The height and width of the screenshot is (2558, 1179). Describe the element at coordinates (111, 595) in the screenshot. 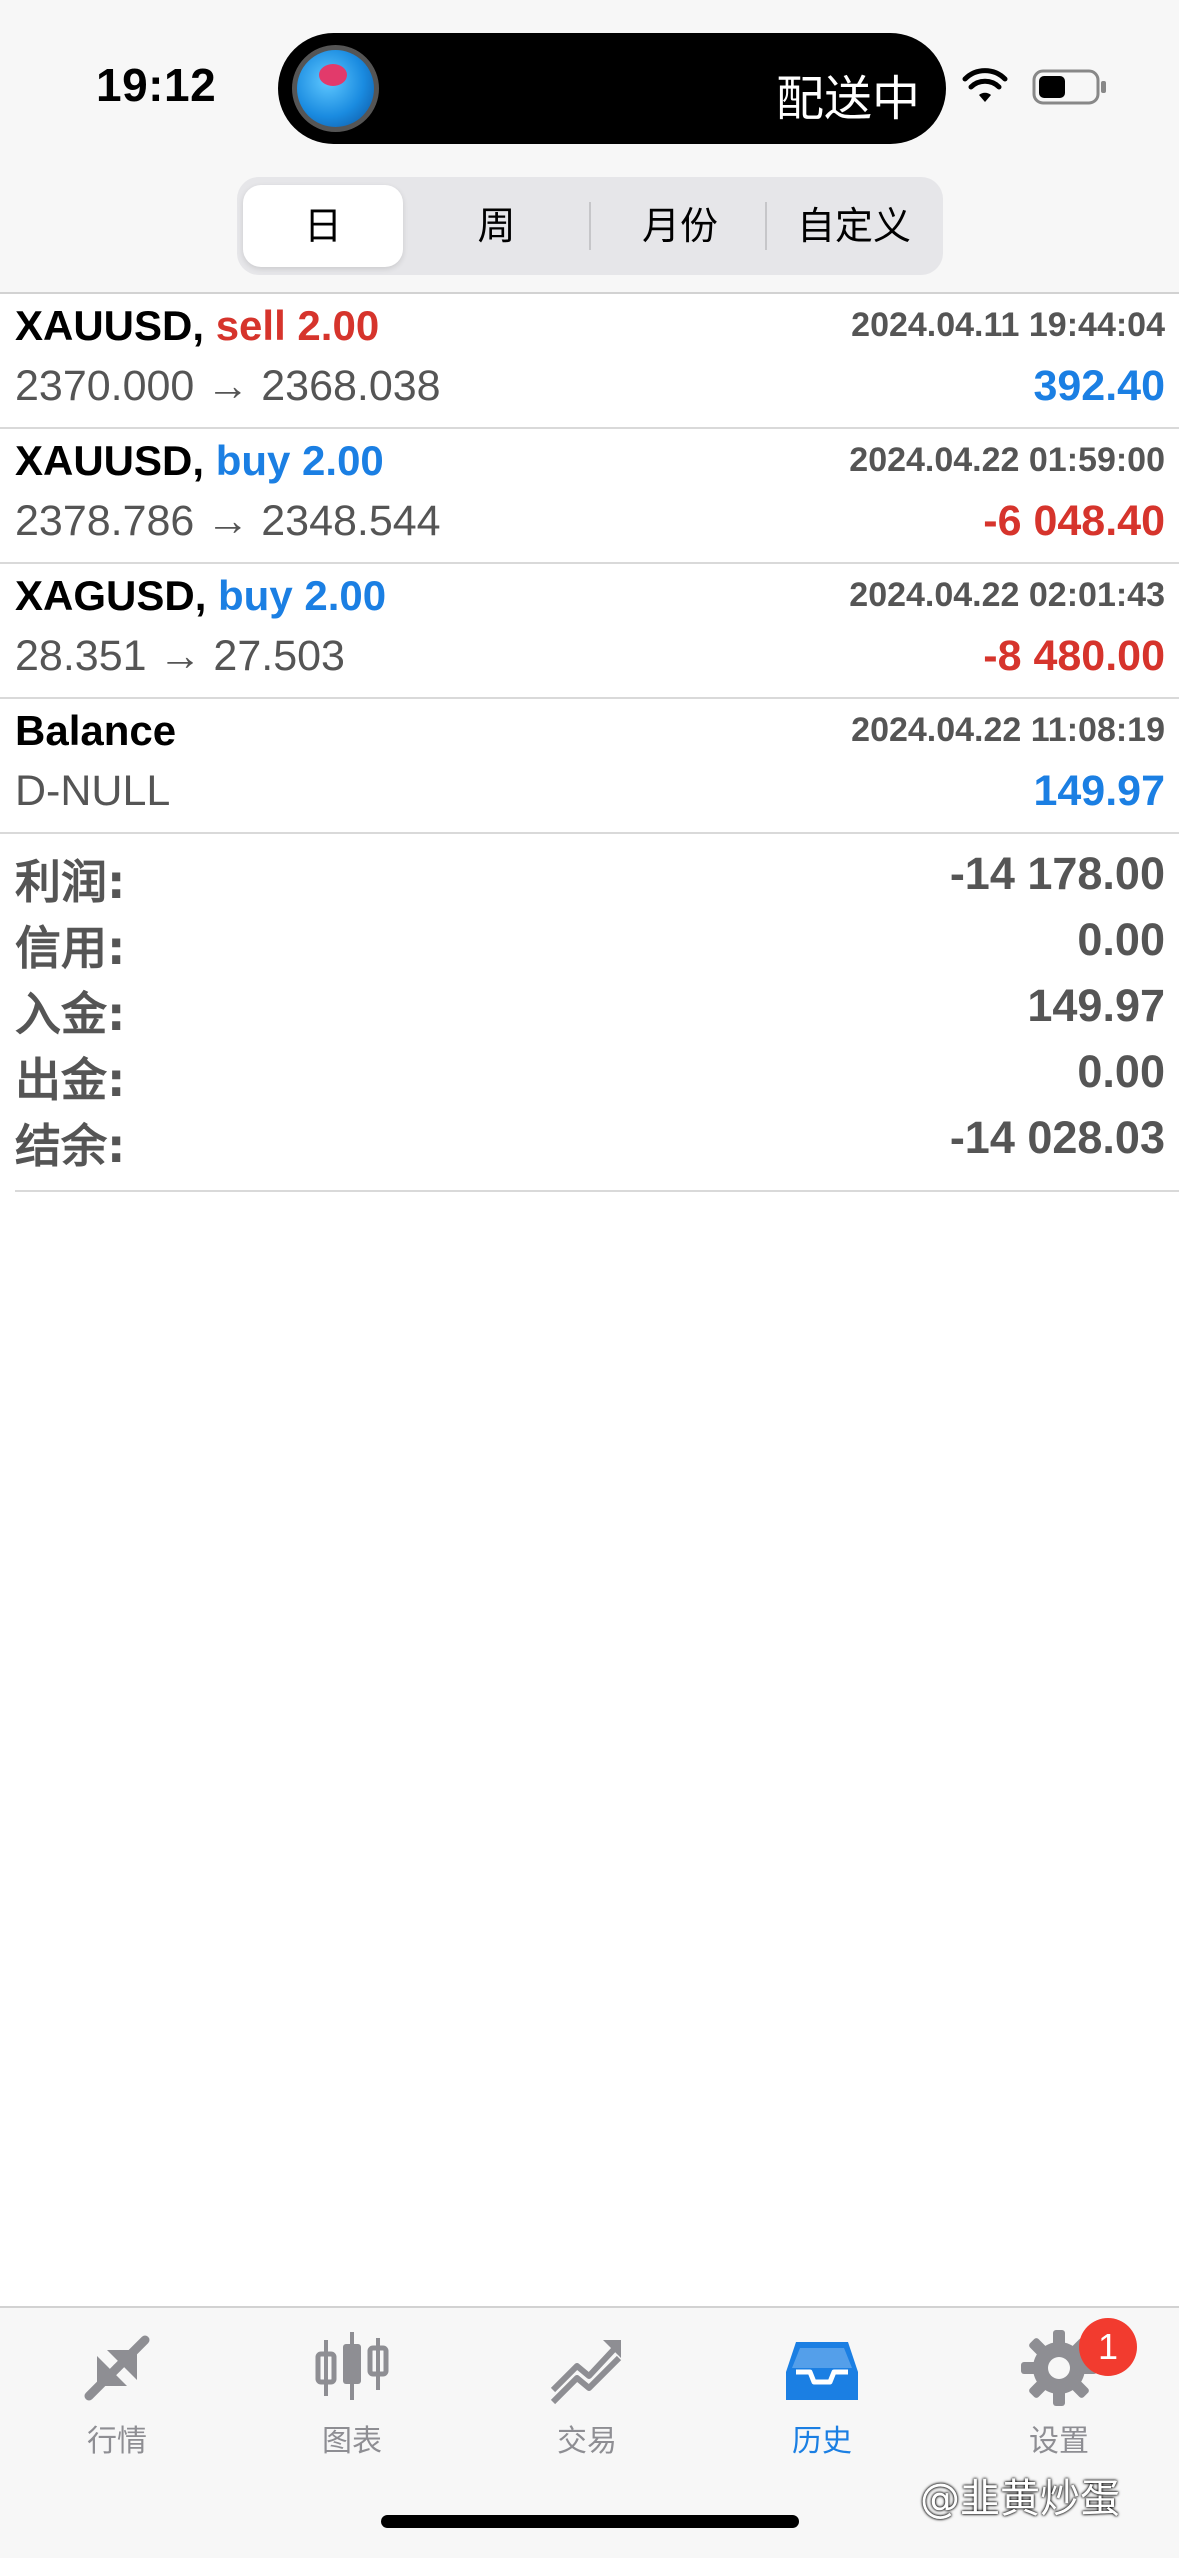

I see `deal-symbol: XAGUSD,` at that location.